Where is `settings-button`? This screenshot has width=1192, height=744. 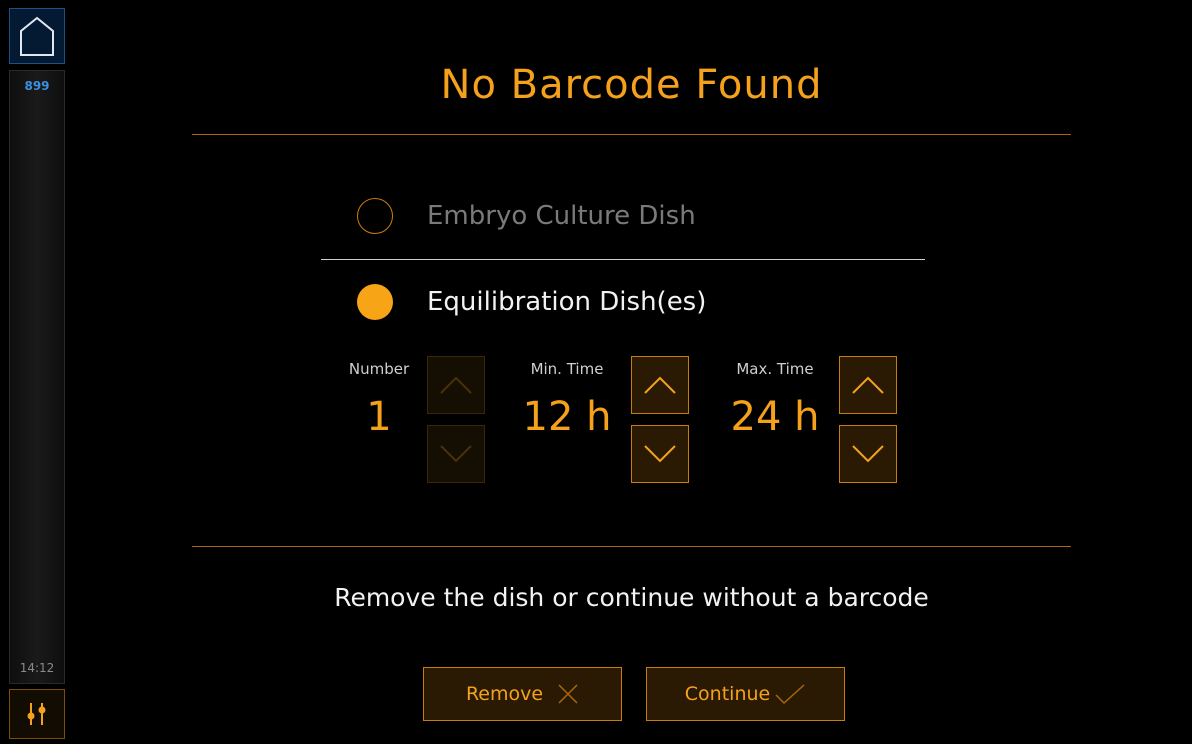 settings-button is located at coordinates (37, 714).